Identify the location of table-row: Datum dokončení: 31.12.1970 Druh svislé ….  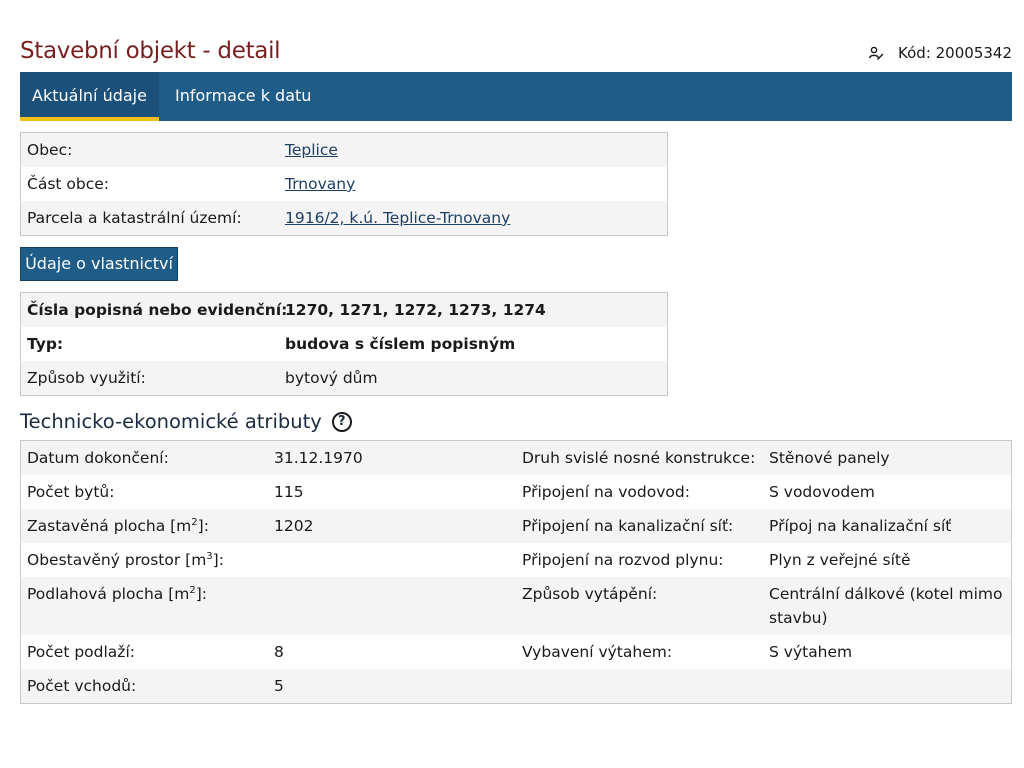
(516, 458).